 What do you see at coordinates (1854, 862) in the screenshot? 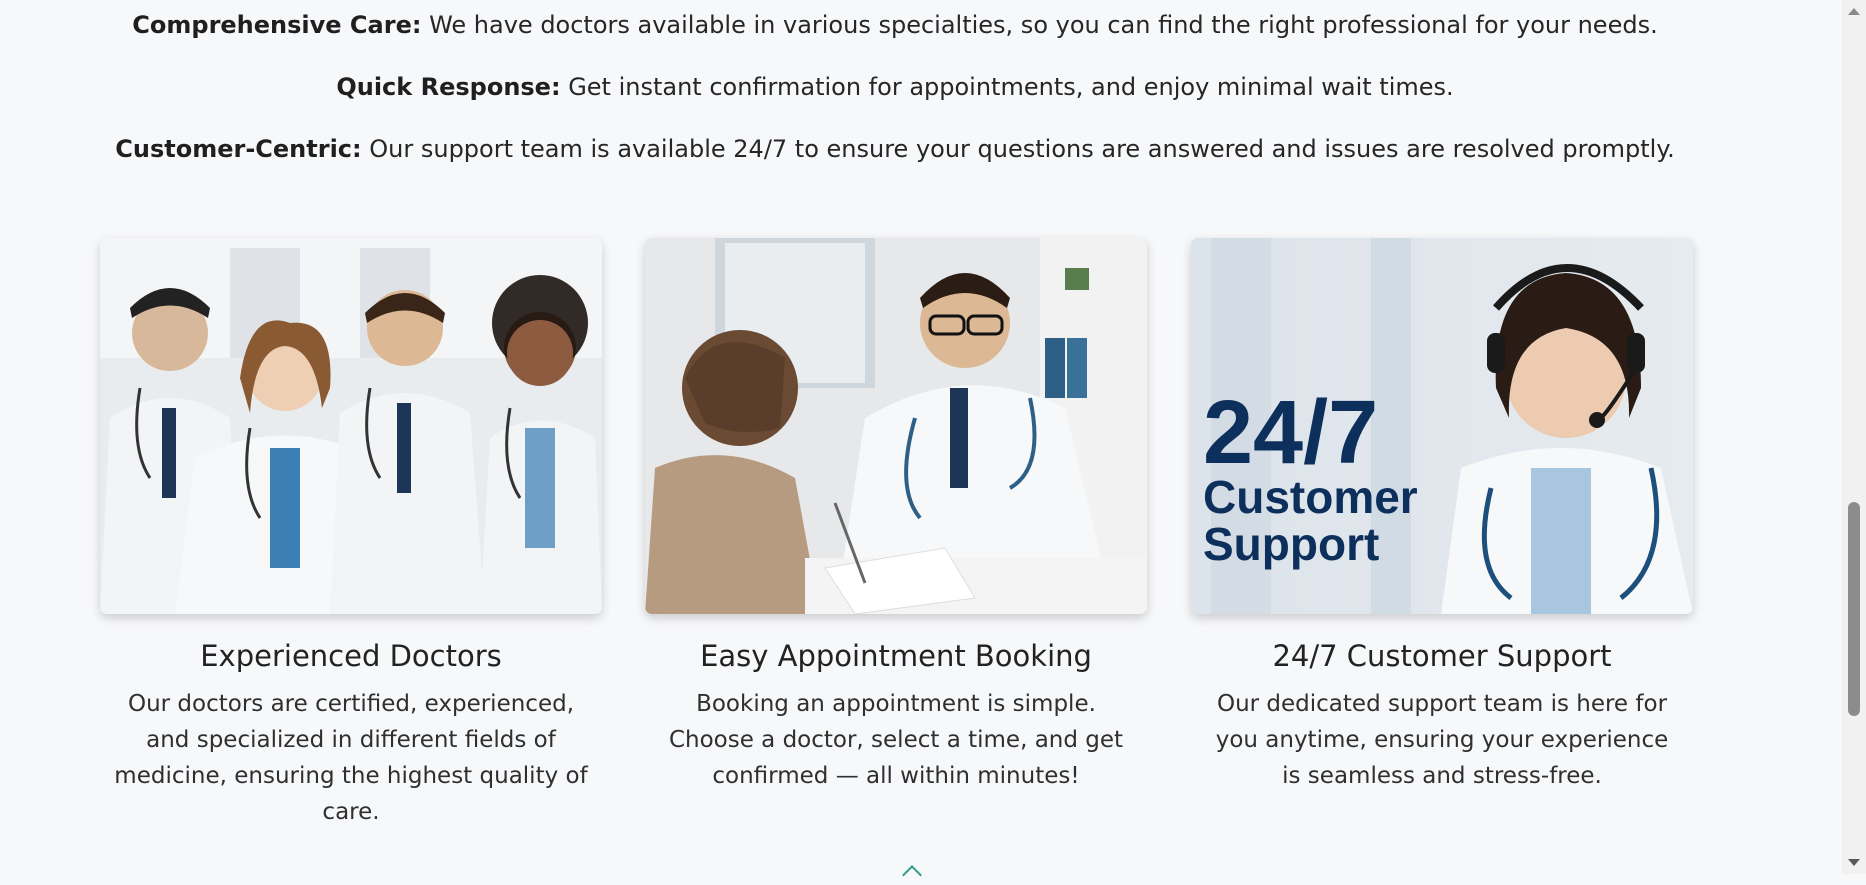
I see `scroll-down-arrow-icon` at bounding box center [1854, 862].